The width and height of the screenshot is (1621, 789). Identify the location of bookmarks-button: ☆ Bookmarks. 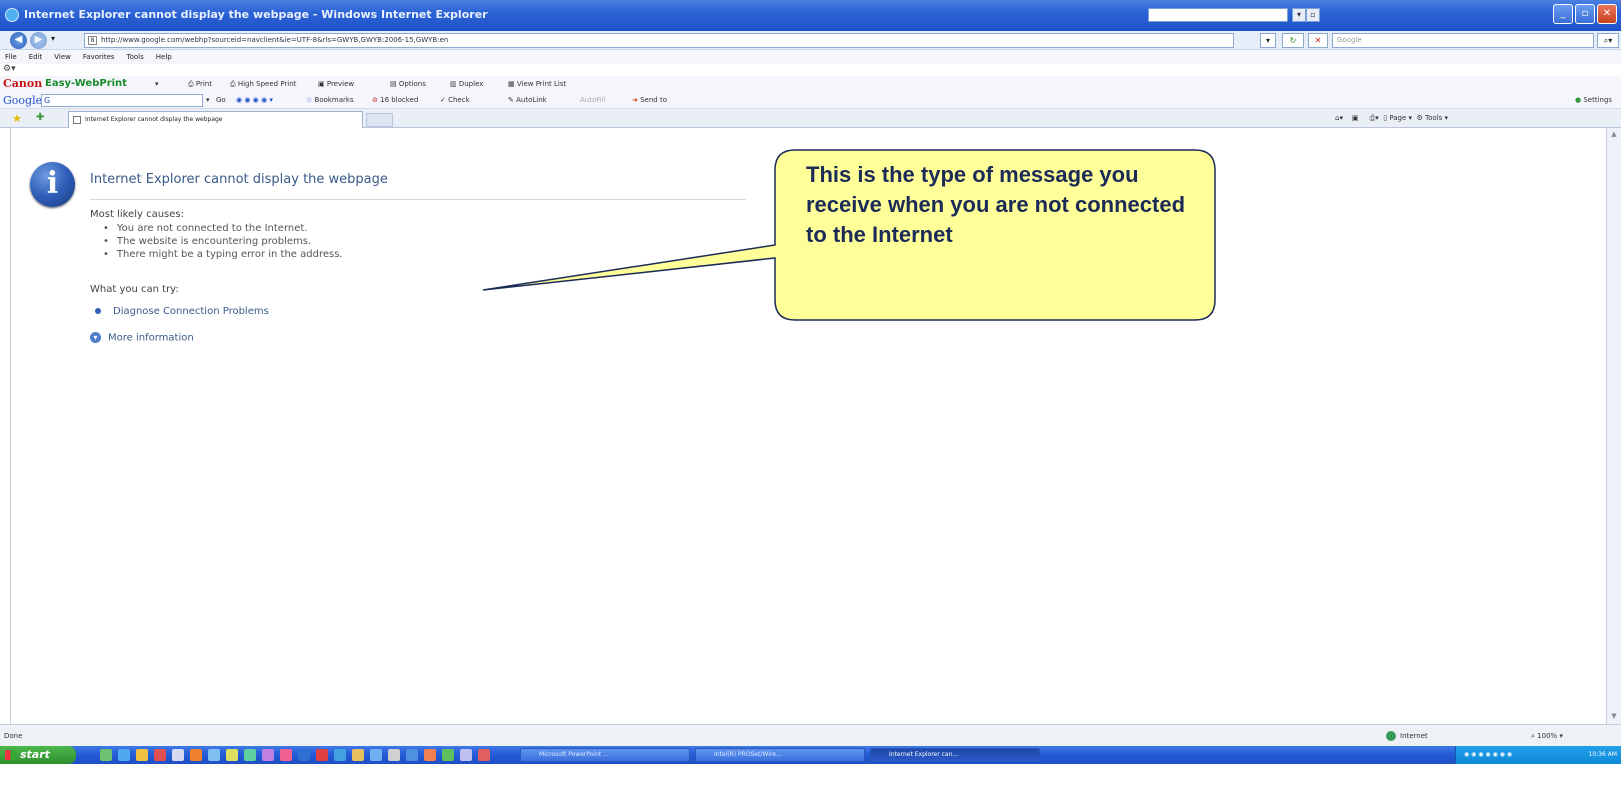
(330, 100).